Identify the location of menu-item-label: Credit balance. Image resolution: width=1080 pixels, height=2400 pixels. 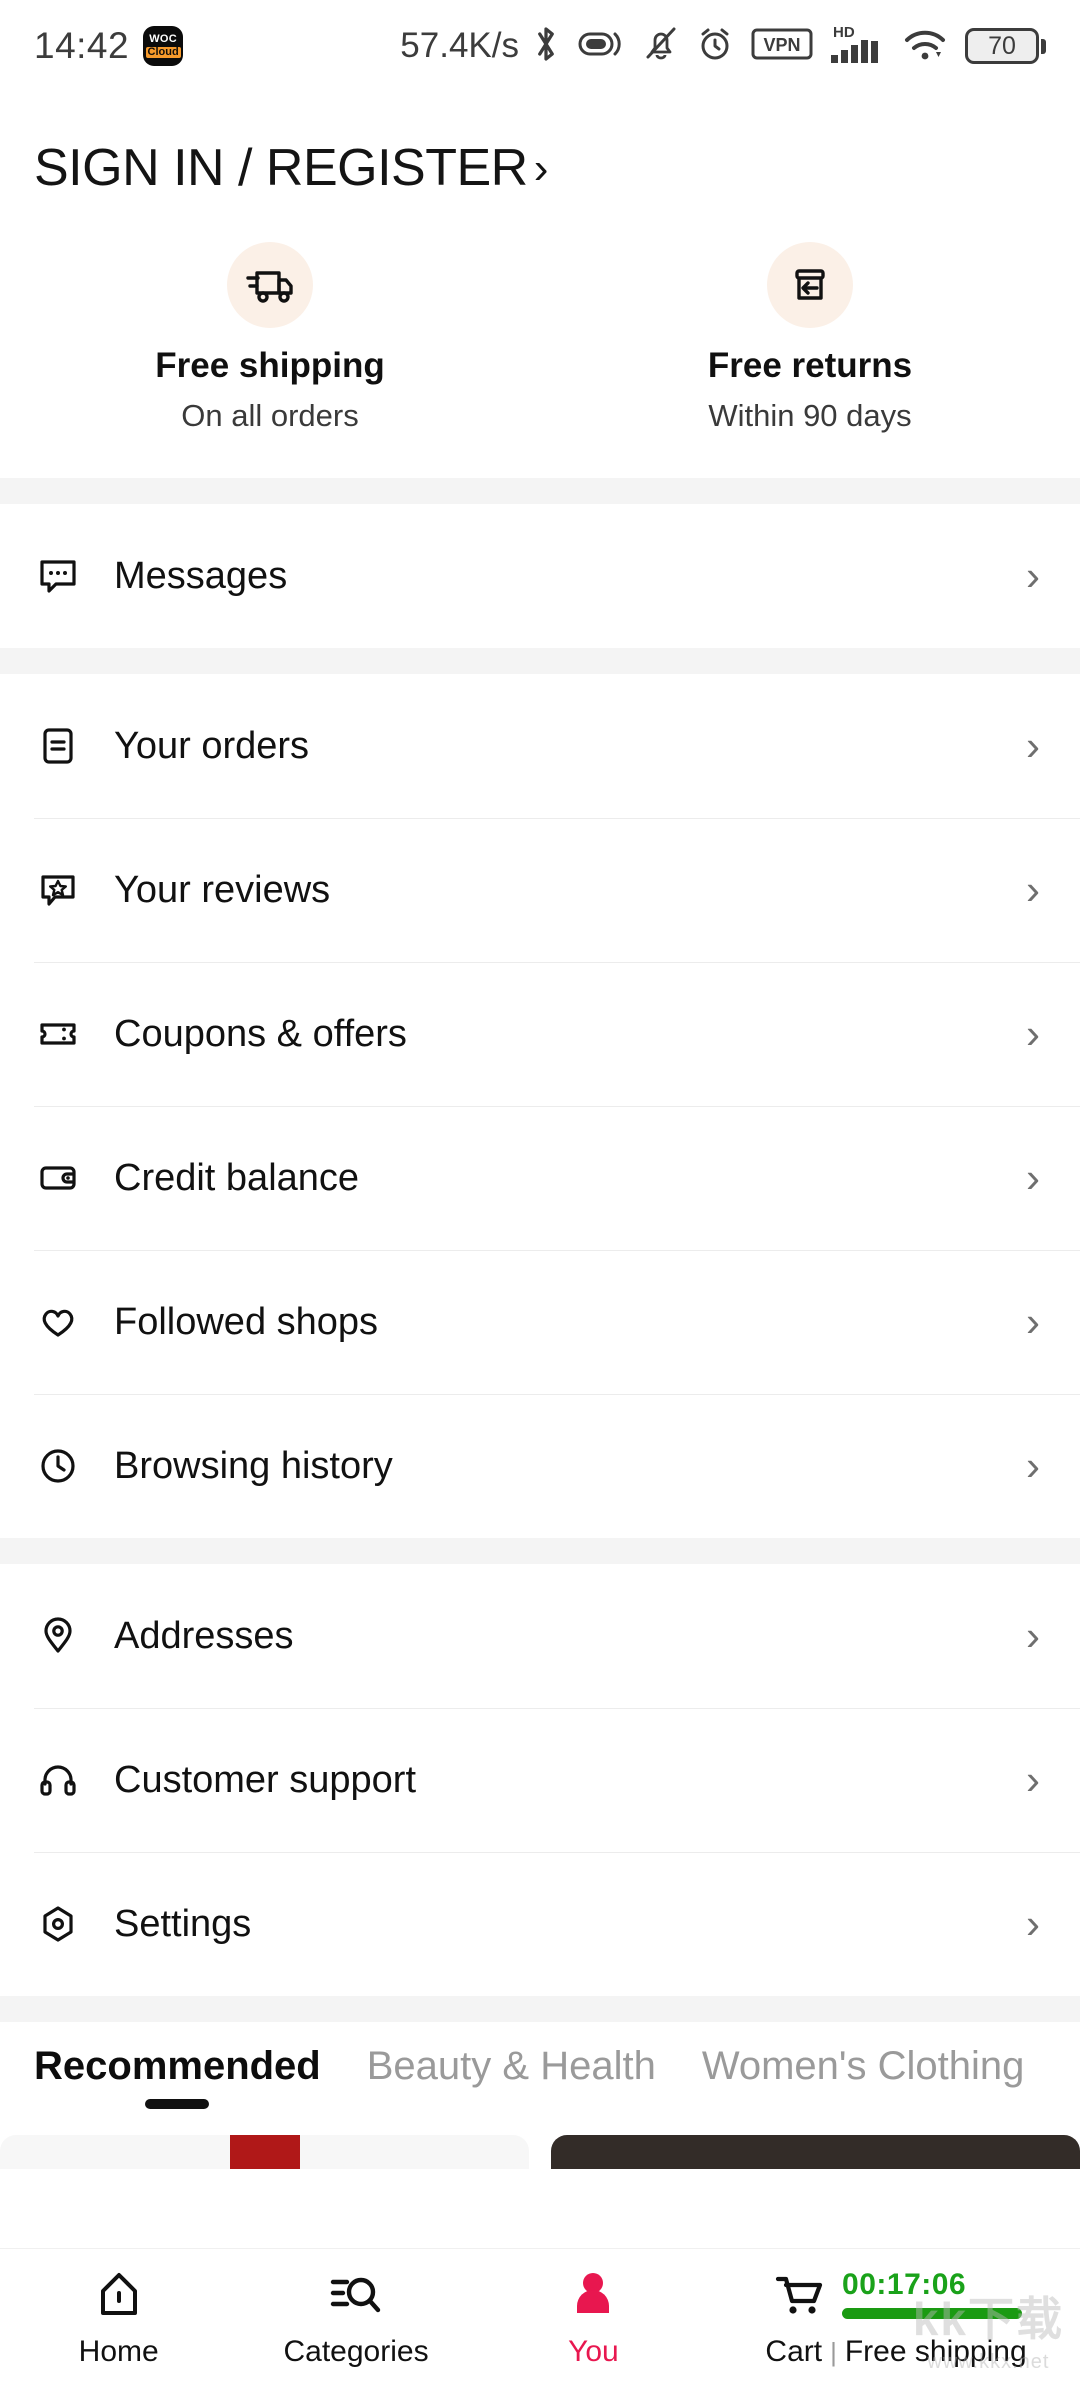
(237, 1177).